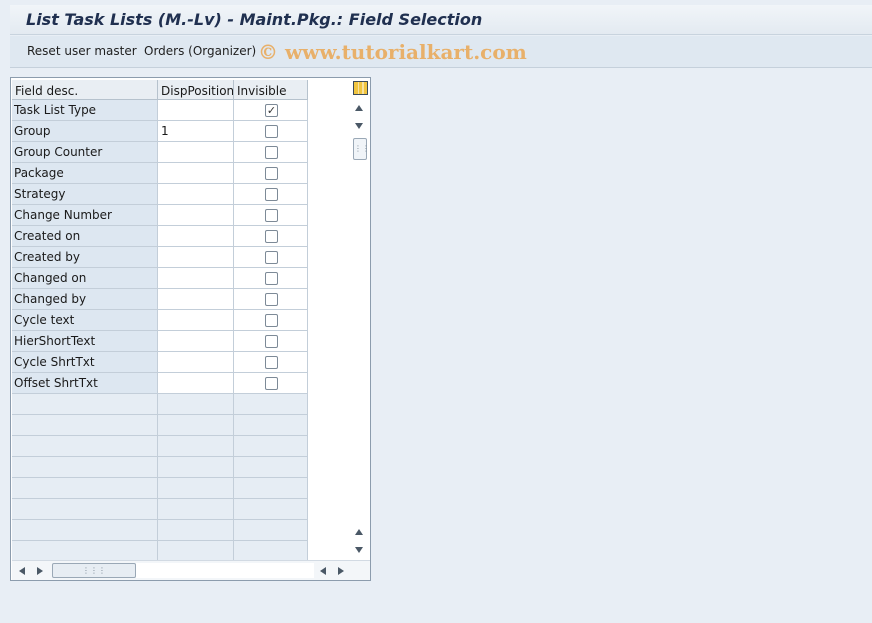 This screenshot has width=872, height=623. Describe the element at coordinates (40, 571) in the screenshot. I see `scroll-right-icon` at that location.